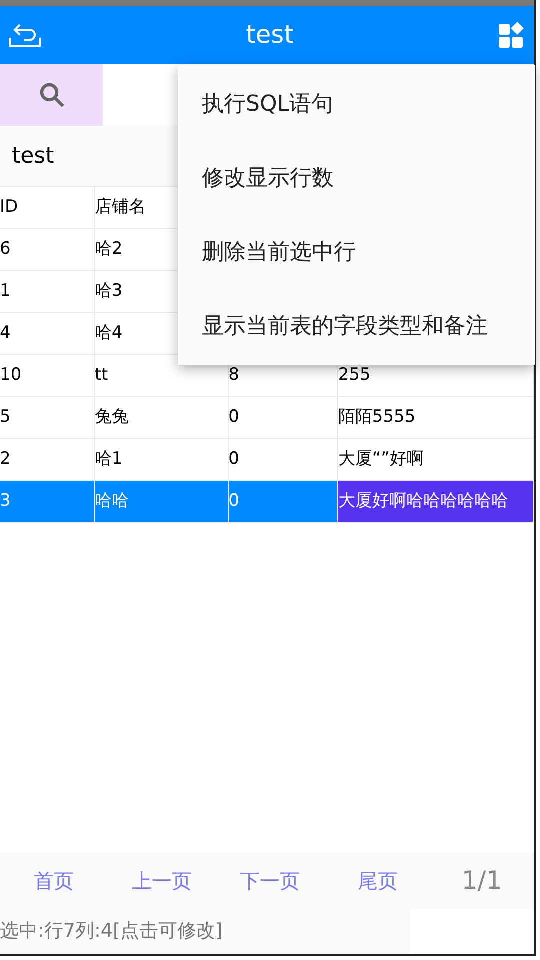  I want to click on menu-item: 执行SQL语句, so click(356, 104).